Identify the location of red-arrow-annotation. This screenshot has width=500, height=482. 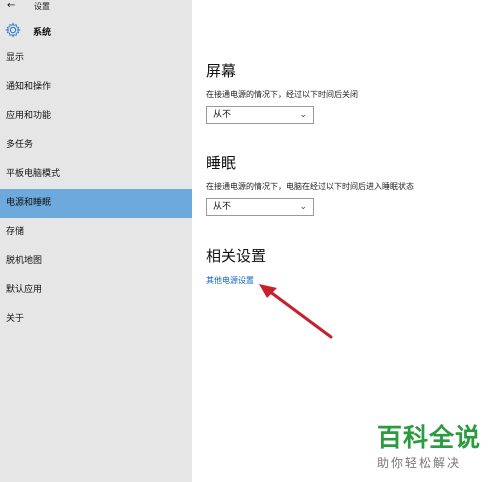
(296, 311).